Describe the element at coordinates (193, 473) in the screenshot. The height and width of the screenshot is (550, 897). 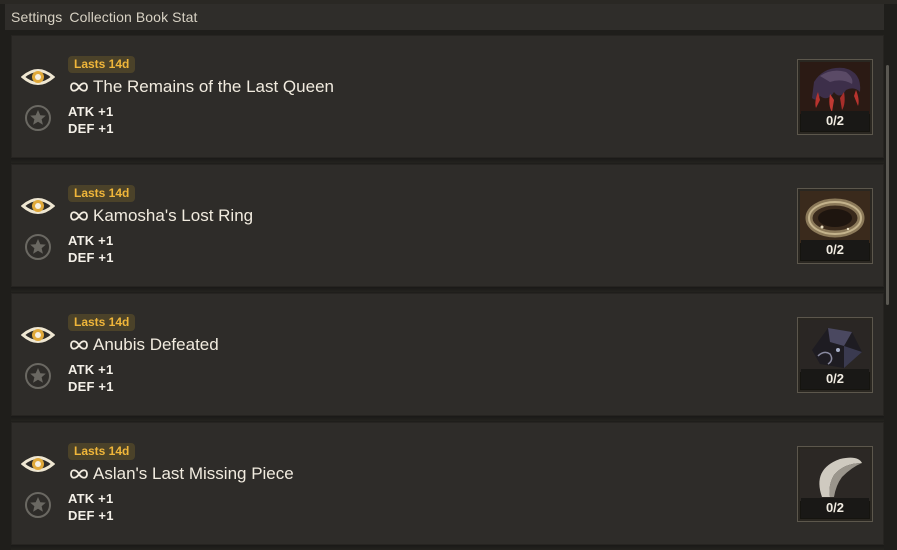
I see `item-name: Aslan's Last Missing Piece` at that location.